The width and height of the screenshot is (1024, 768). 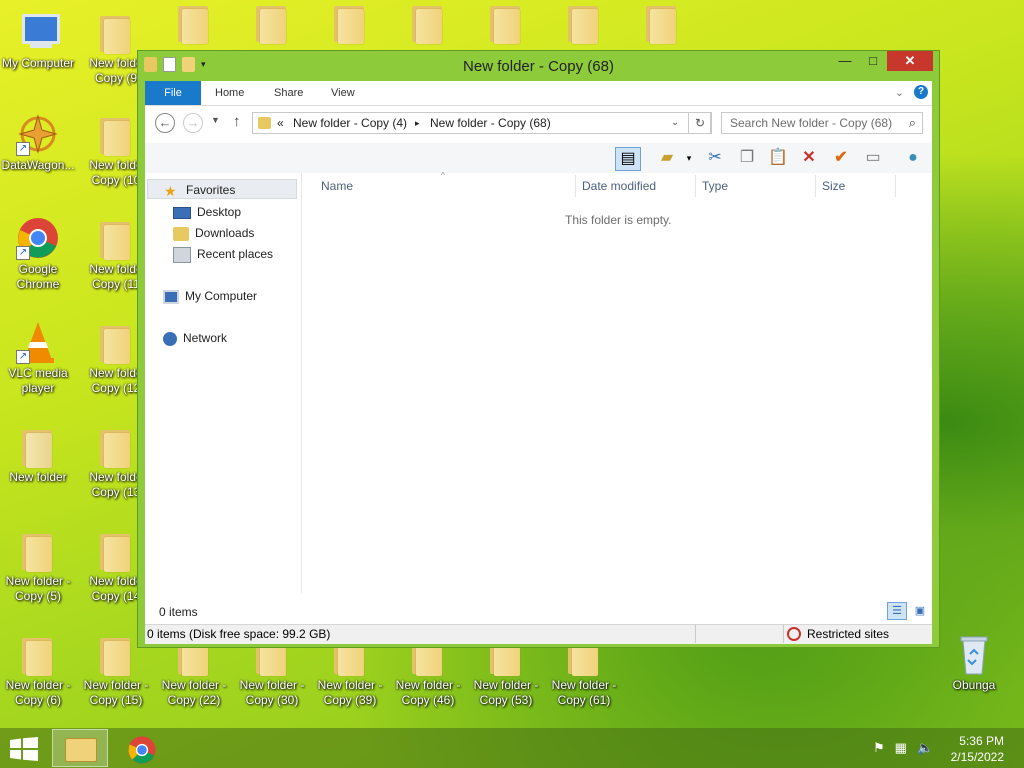 What do you see at coordinates (205, 338) in the screenshot?
I see `nav-label: Network` at bounding box center [205, 338].